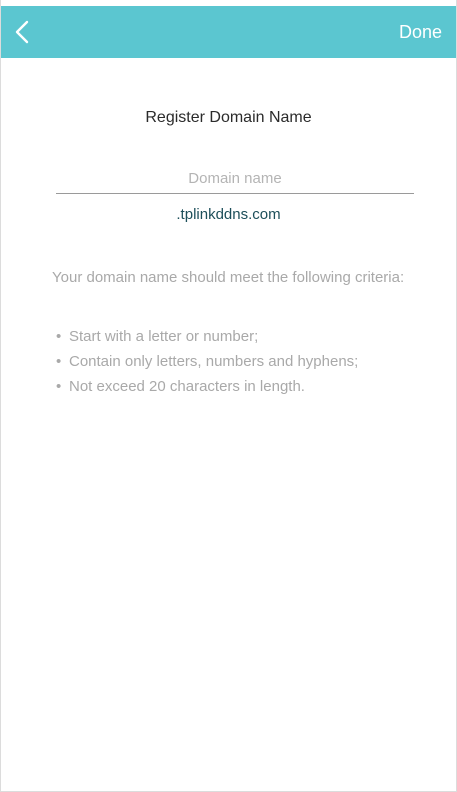 The image size is (457, 792). I want to click on criteria-item-text: Not exceed 20 characters in length., so click(187, 386).